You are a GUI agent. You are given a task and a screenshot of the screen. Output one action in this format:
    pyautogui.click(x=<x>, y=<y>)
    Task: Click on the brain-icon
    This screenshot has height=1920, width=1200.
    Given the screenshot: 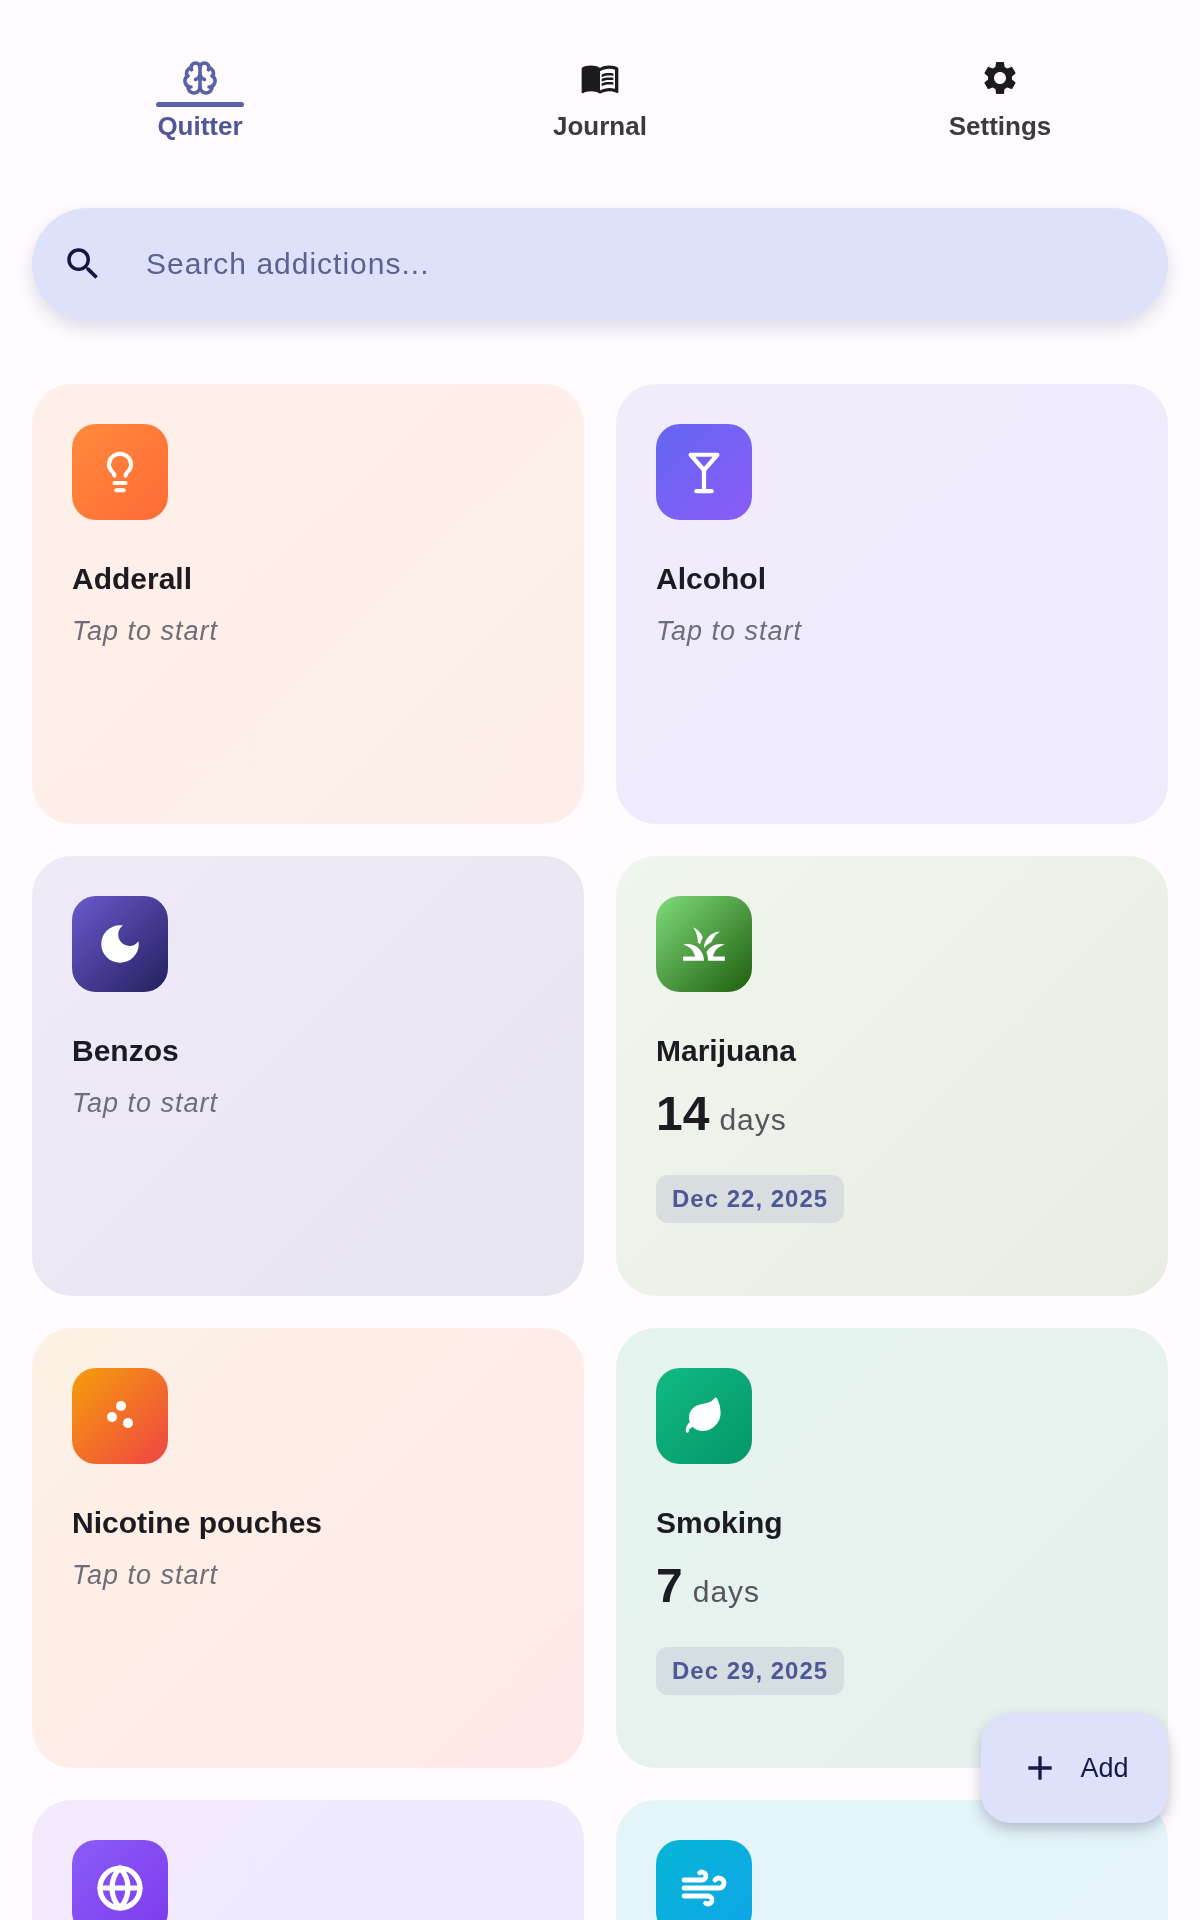 What is the action you would take?
    pyautogui.click(x=200, y=78)
    